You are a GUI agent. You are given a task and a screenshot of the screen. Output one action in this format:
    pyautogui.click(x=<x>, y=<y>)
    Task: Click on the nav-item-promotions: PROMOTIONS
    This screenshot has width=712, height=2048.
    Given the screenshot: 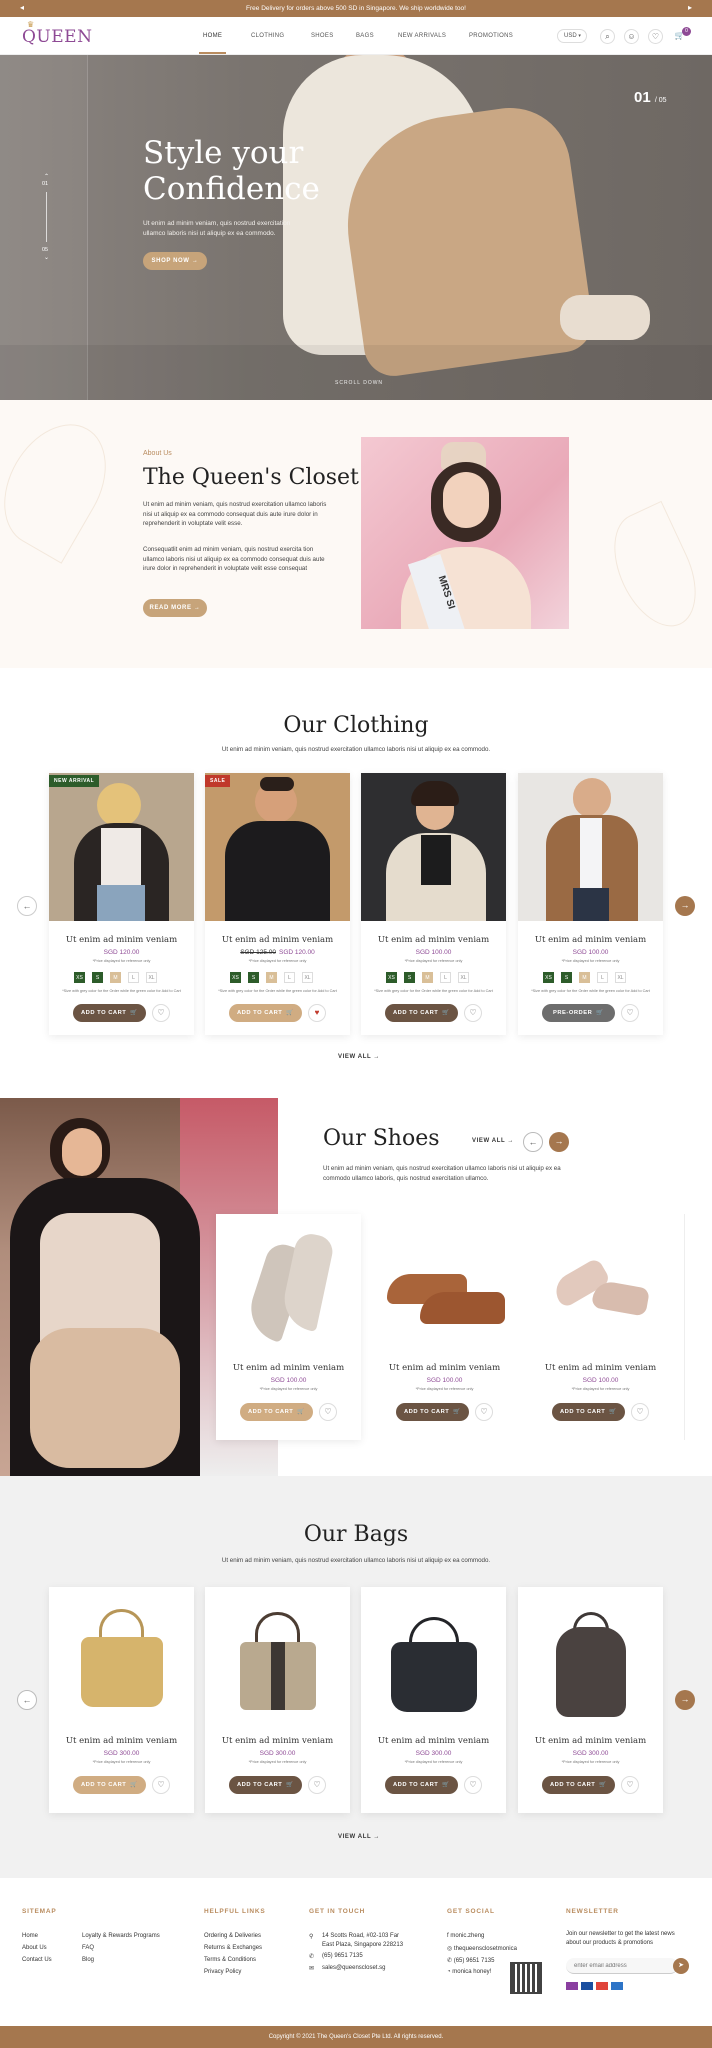 What is the action you would take?
    pyautogui.click(x=491, y=36)
    